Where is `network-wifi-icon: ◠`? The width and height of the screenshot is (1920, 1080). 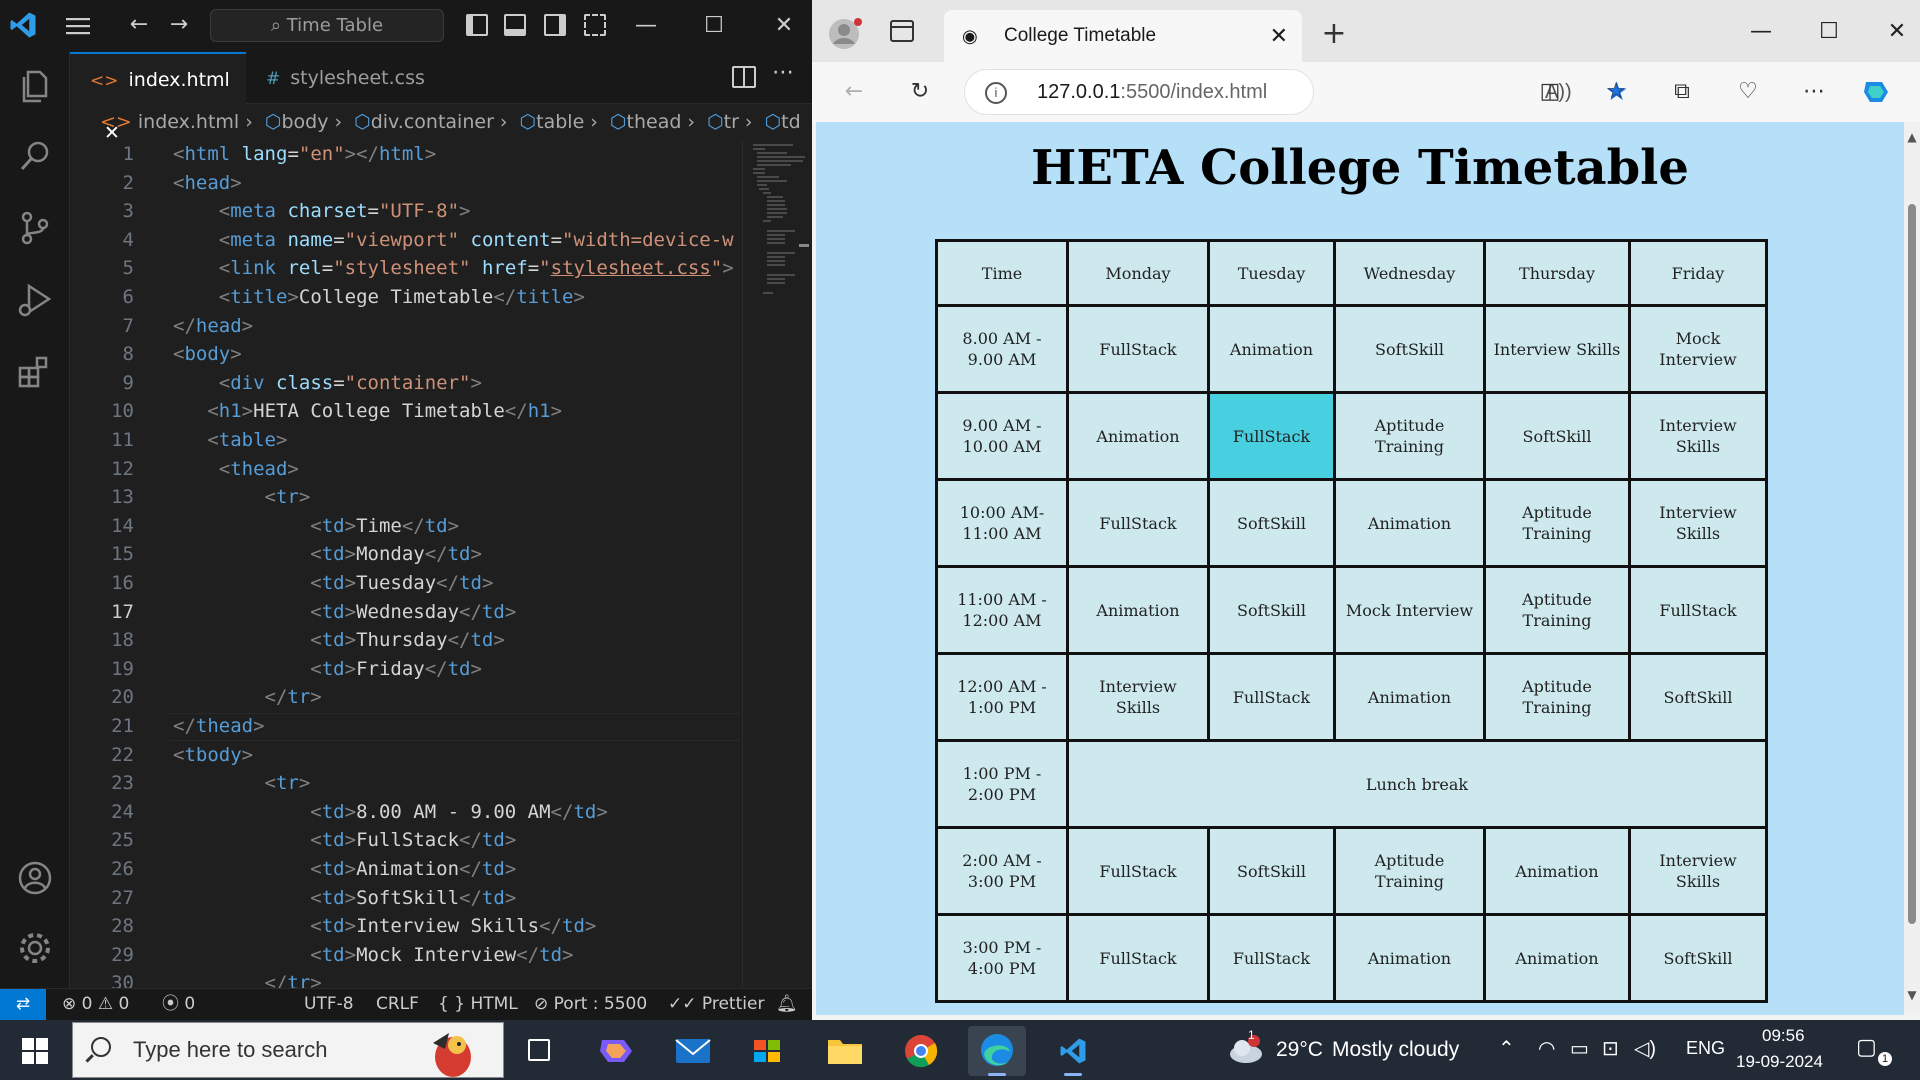 network-wifi-icon: ◠ is located at coordinates (1546, 1048).